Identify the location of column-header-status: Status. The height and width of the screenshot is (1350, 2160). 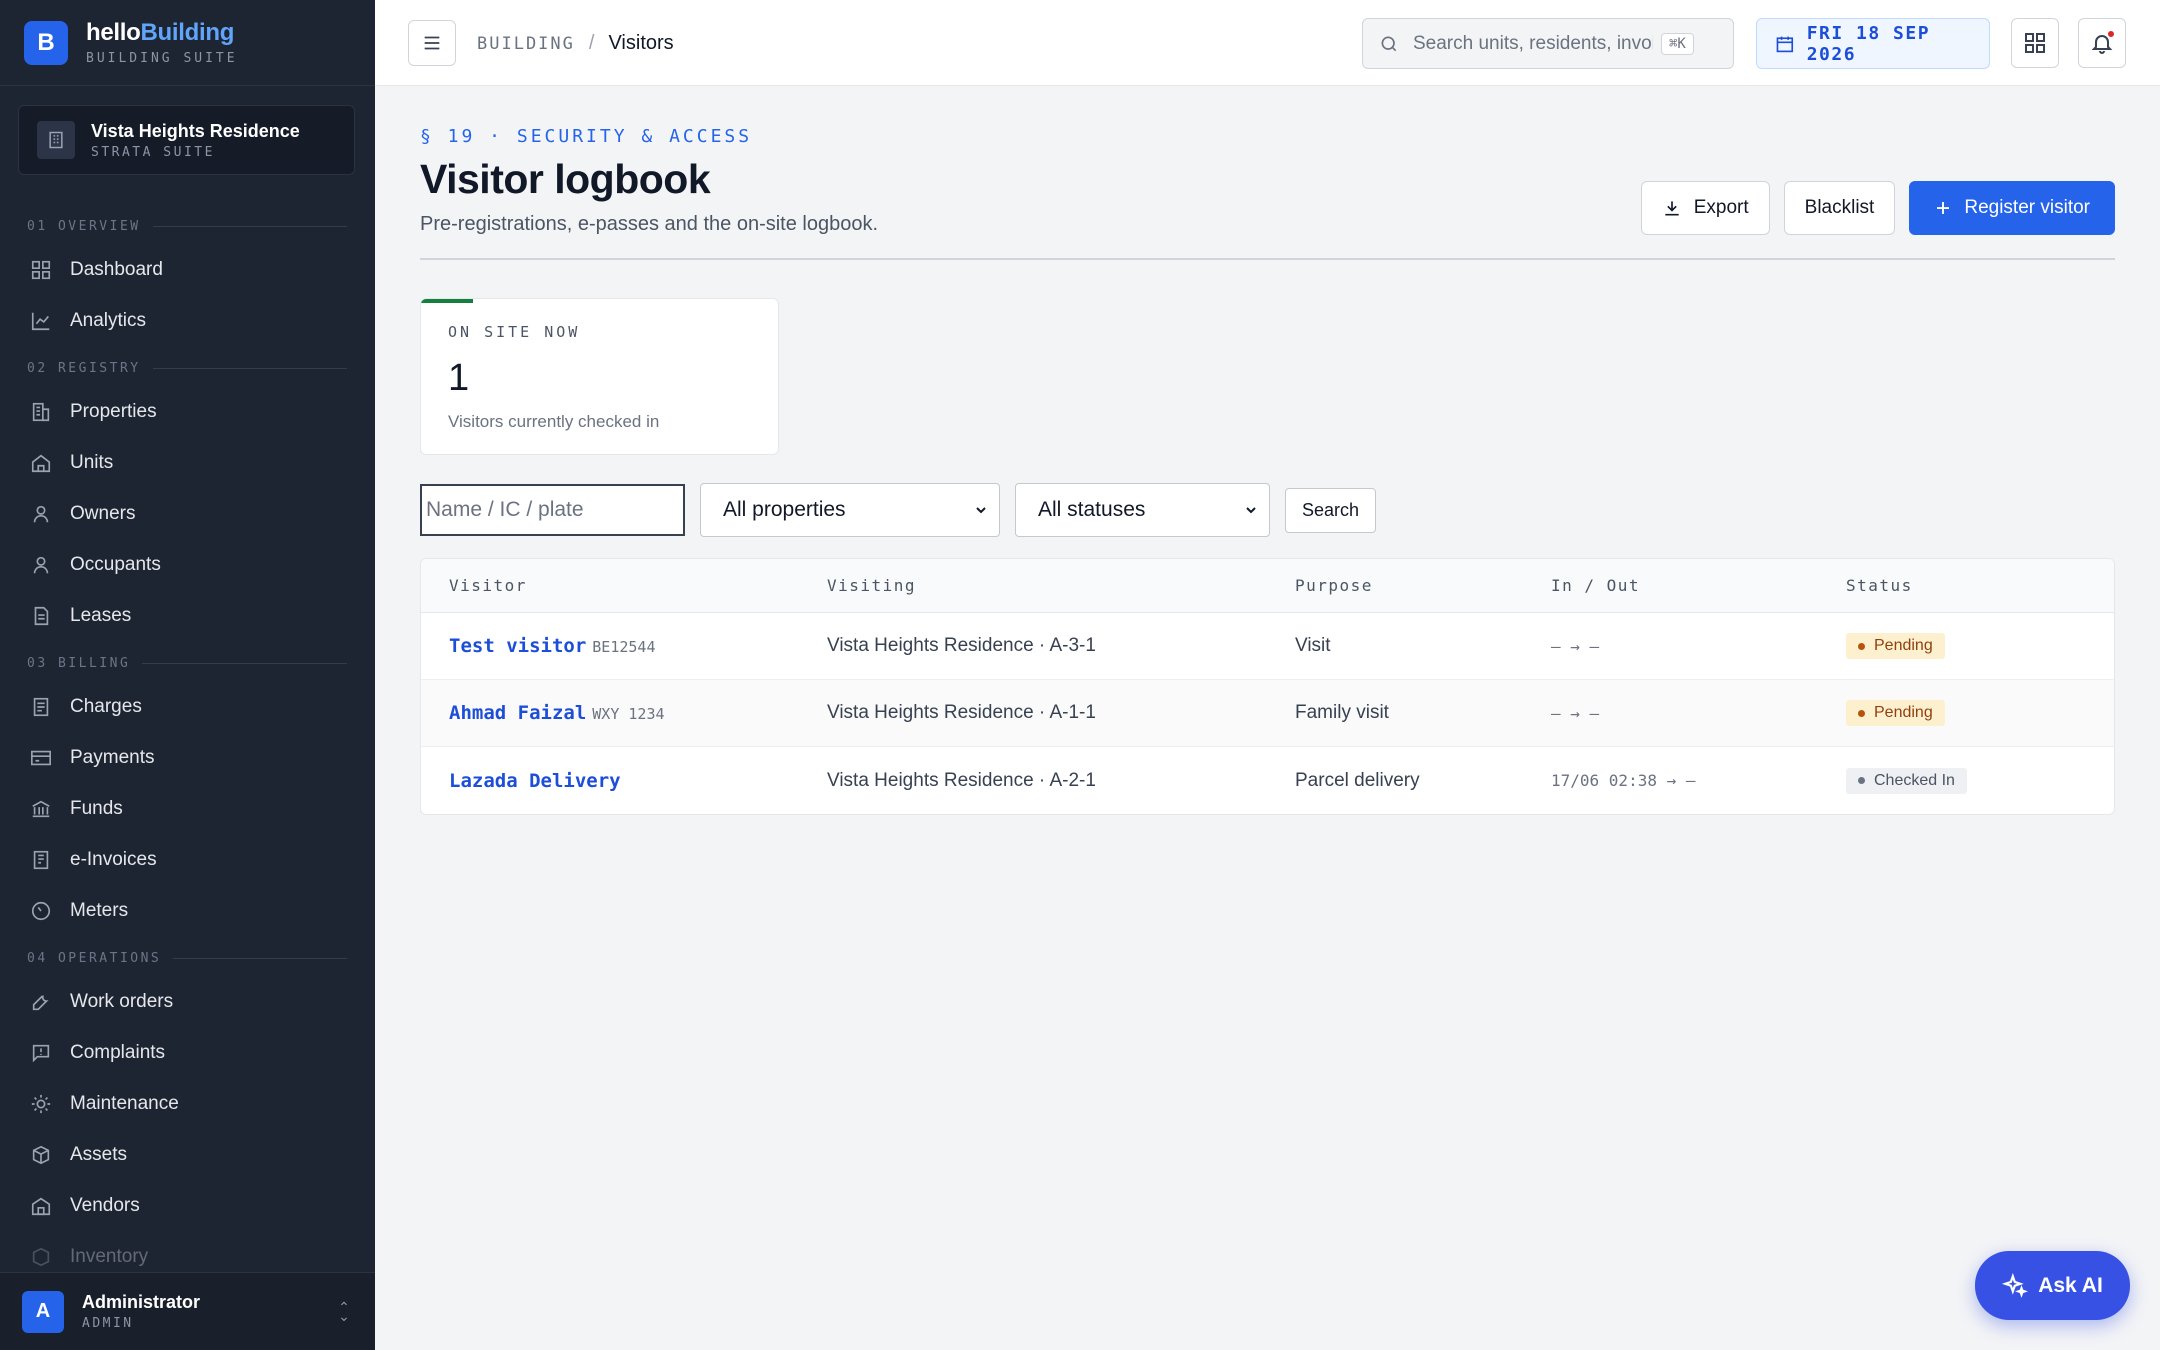
(1980, 585).